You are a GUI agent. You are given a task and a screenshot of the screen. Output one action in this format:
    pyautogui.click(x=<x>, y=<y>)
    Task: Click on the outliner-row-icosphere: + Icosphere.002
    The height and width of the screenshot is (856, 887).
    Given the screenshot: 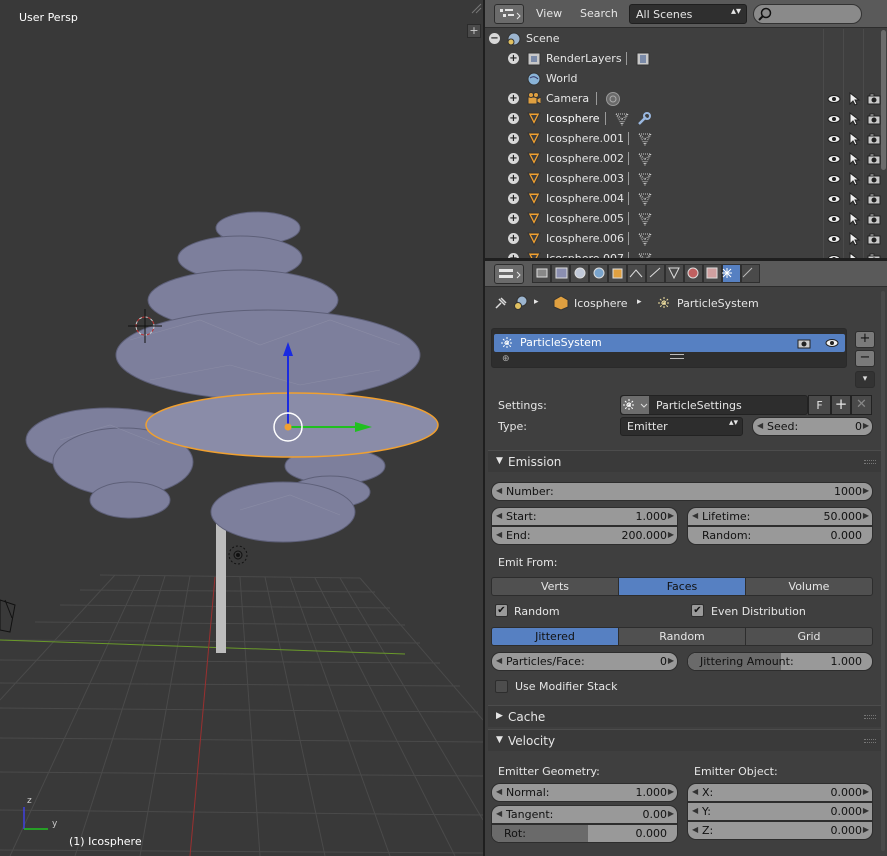 What is the action you would take?
    pyautogui.click(x=686, y=159)
    